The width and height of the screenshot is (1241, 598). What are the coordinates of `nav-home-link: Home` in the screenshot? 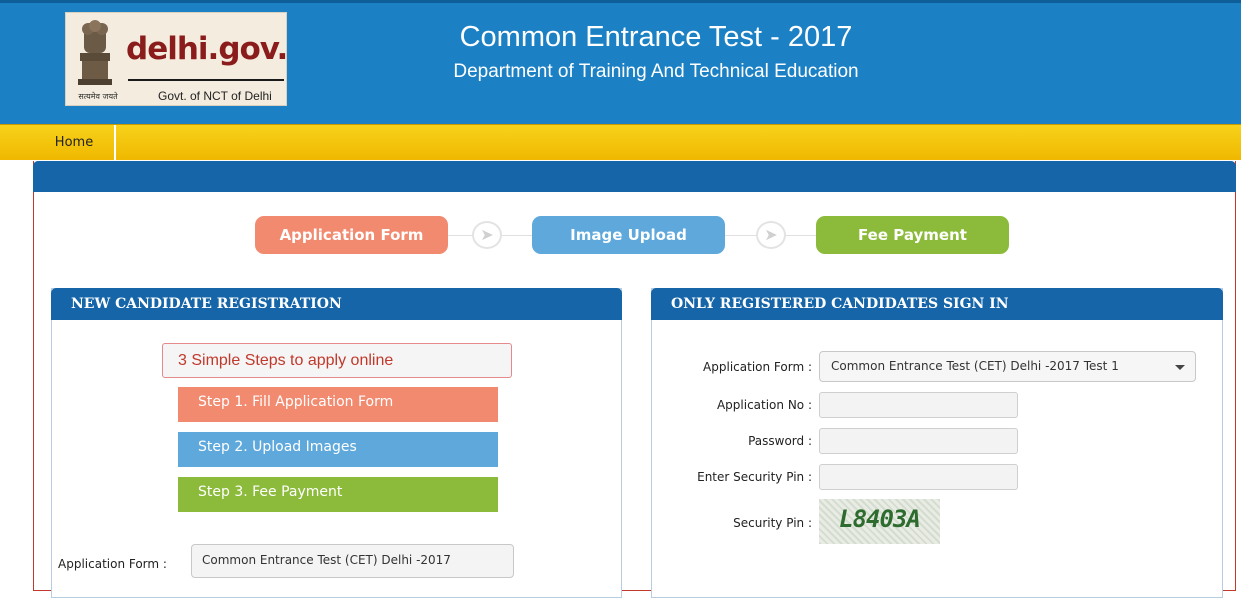 It's located at (75, 143).